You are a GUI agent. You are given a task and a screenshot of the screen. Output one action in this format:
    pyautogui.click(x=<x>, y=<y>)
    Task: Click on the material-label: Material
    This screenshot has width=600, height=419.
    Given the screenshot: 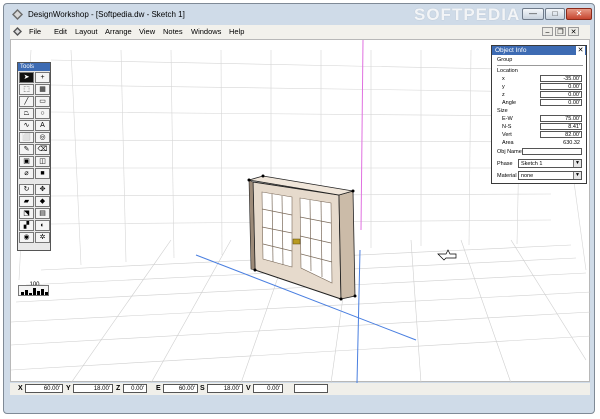 What is the action you would take?
    pyautogui.click(x=507, y=176)
    